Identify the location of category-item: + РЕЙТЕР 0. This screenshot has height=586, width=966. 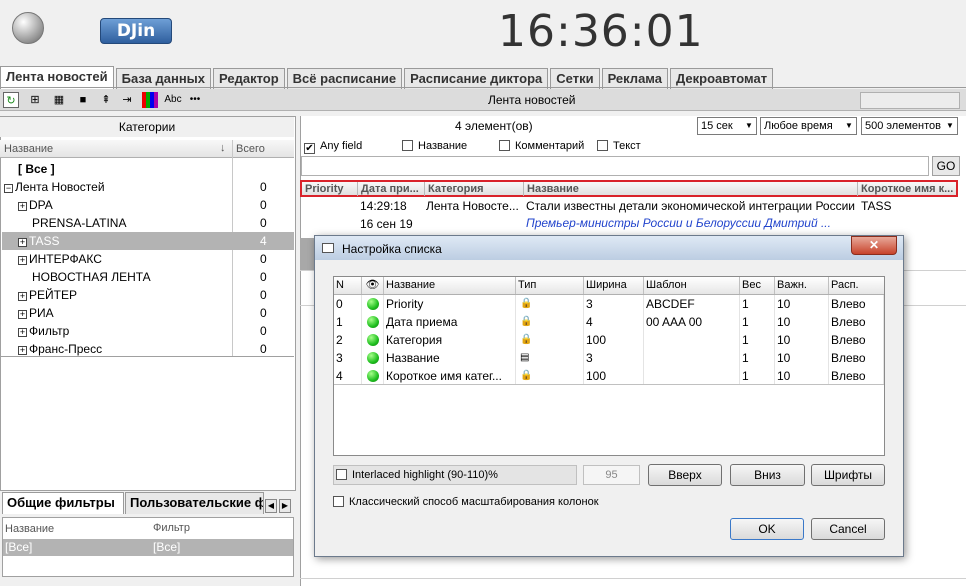
(148, 295).